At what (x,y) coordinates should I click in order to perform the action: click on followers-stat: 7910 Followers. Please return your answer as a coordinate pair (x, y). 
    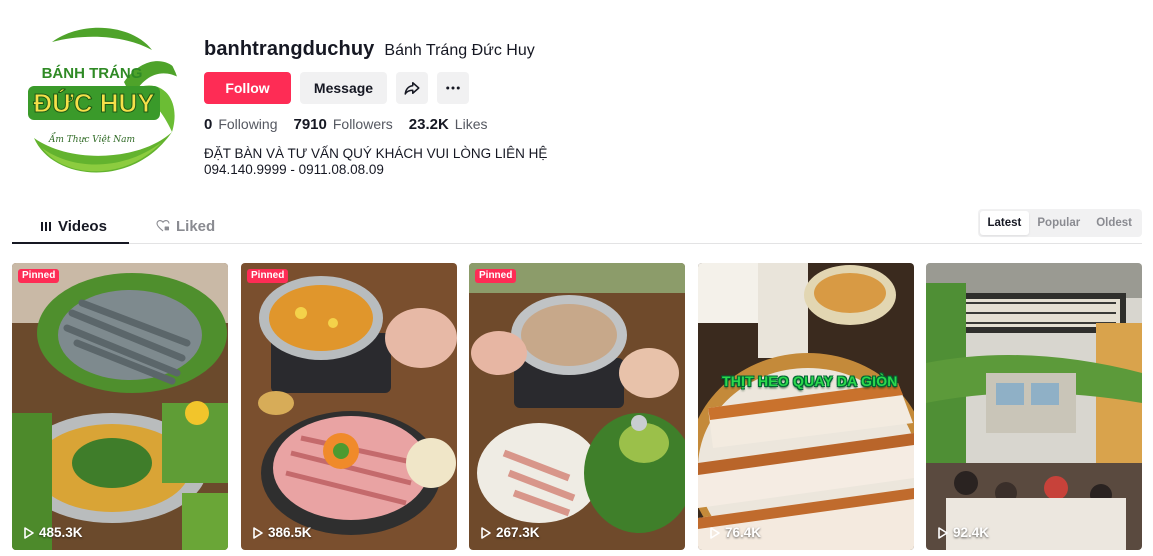
    Looking at the image, I should click on (342, 124).